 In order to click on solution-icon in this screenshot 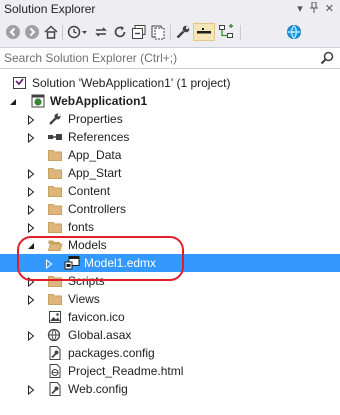, I will do `click(20, 83)`.